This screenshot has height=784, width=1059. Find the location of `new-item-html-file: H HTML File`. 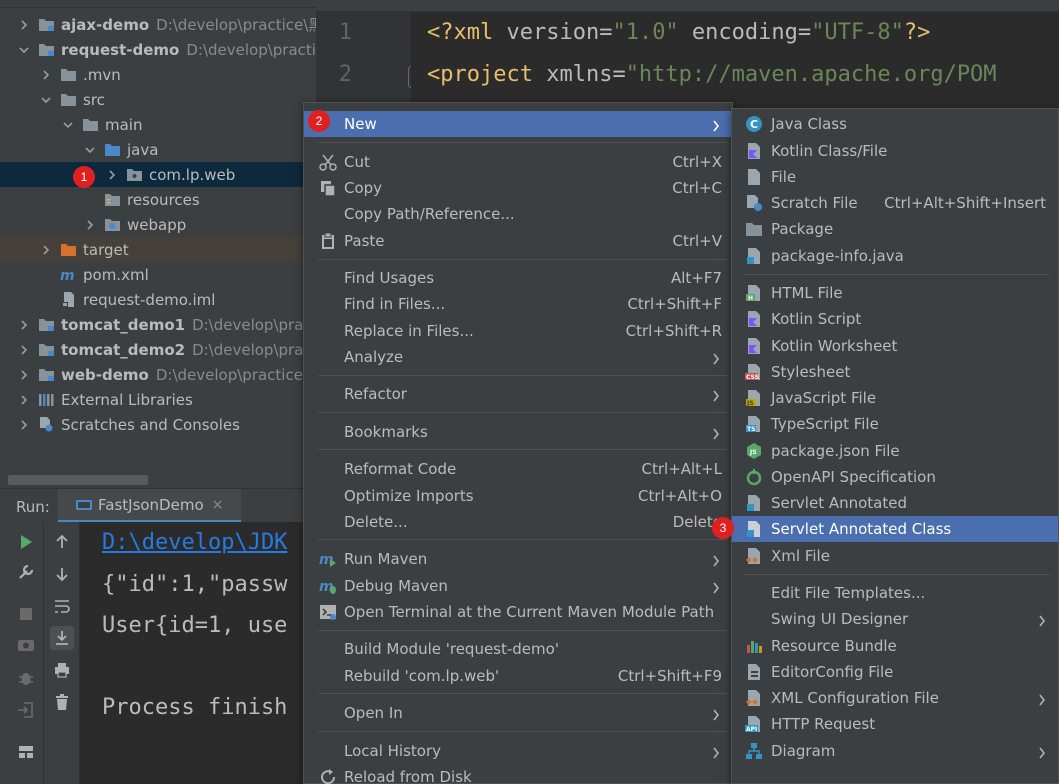

new-item-html-file: H HTML File is located at coordinates (895, 293).